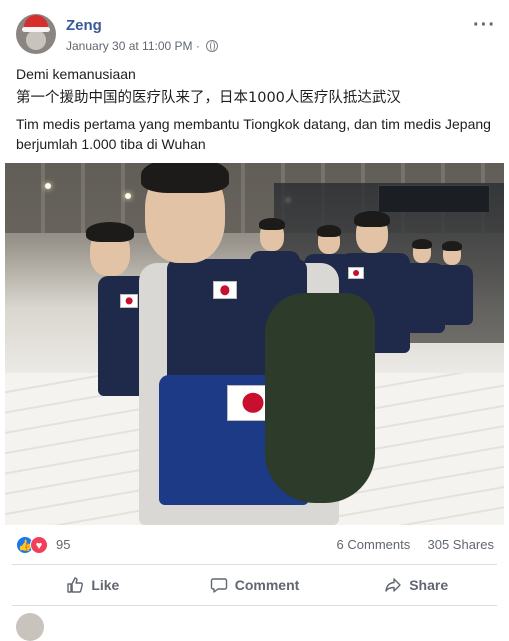  I want to click on share-label: Share, so click(429, 585).